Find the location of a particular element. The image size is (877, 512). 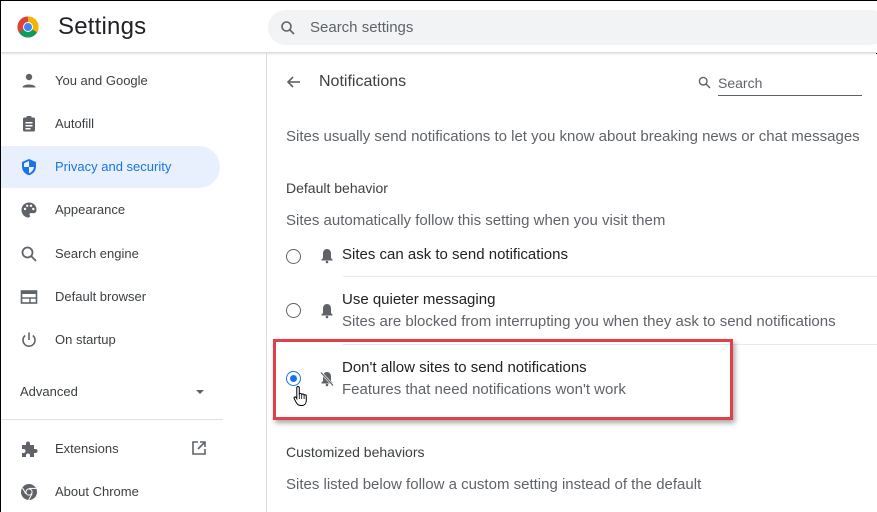

sidebar-item-label: Default browser is located at coordinates (101, 296).